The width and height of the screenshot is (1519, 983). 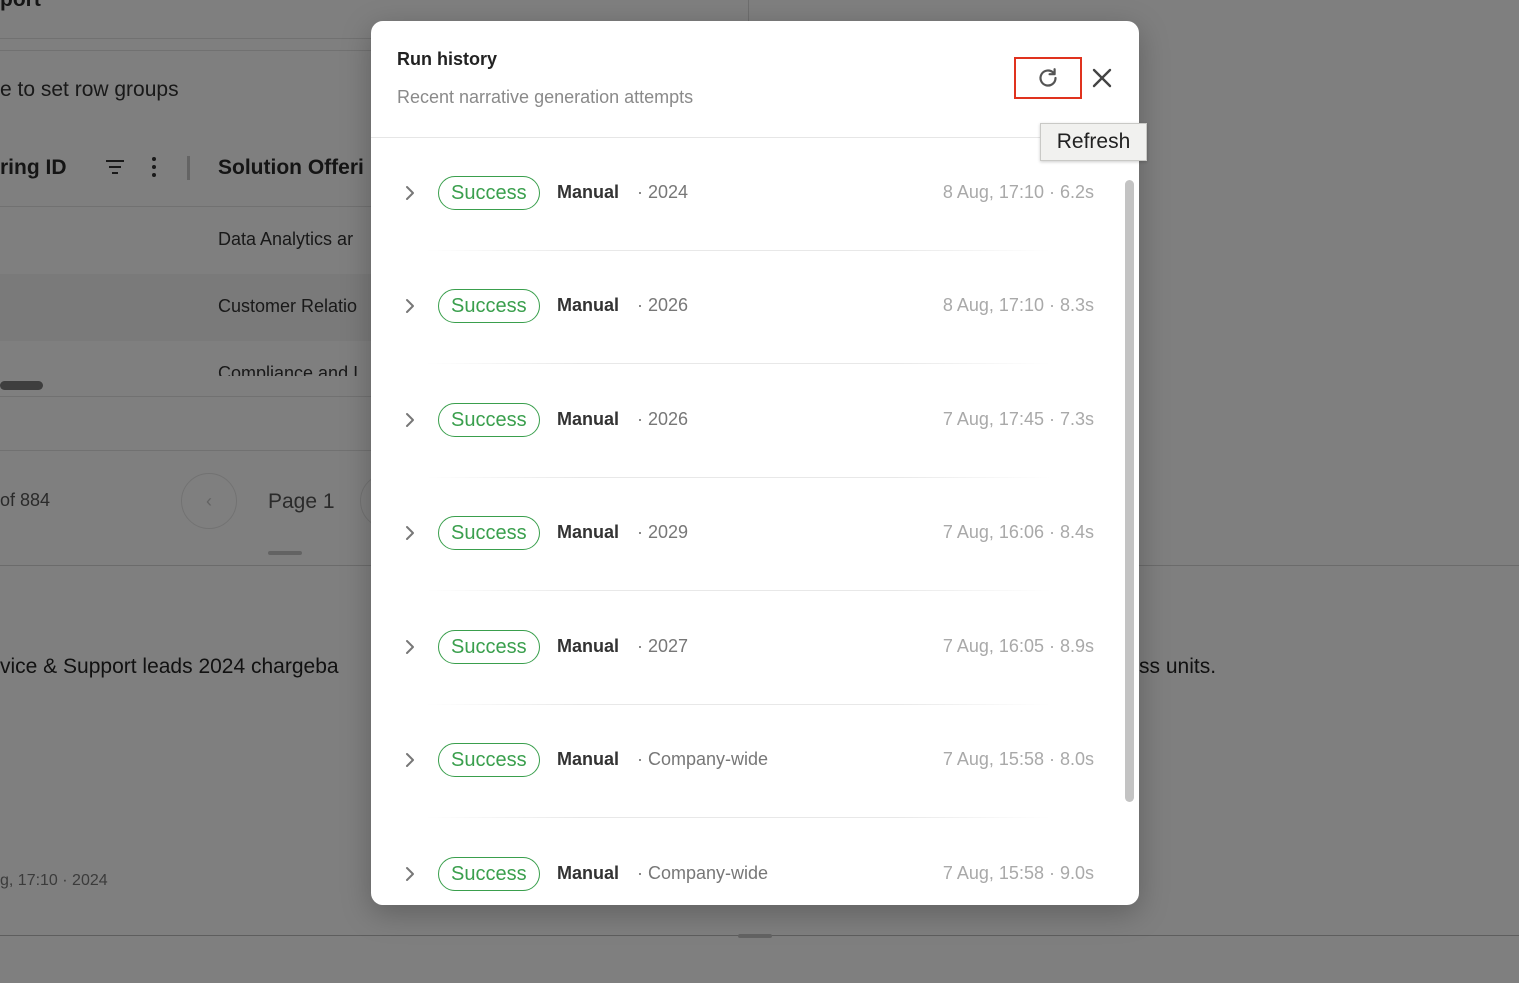 I want to click on run-timestamp-duration: 7 Aug, 17:45 · 7.3s, so click(x=1018, y=419).